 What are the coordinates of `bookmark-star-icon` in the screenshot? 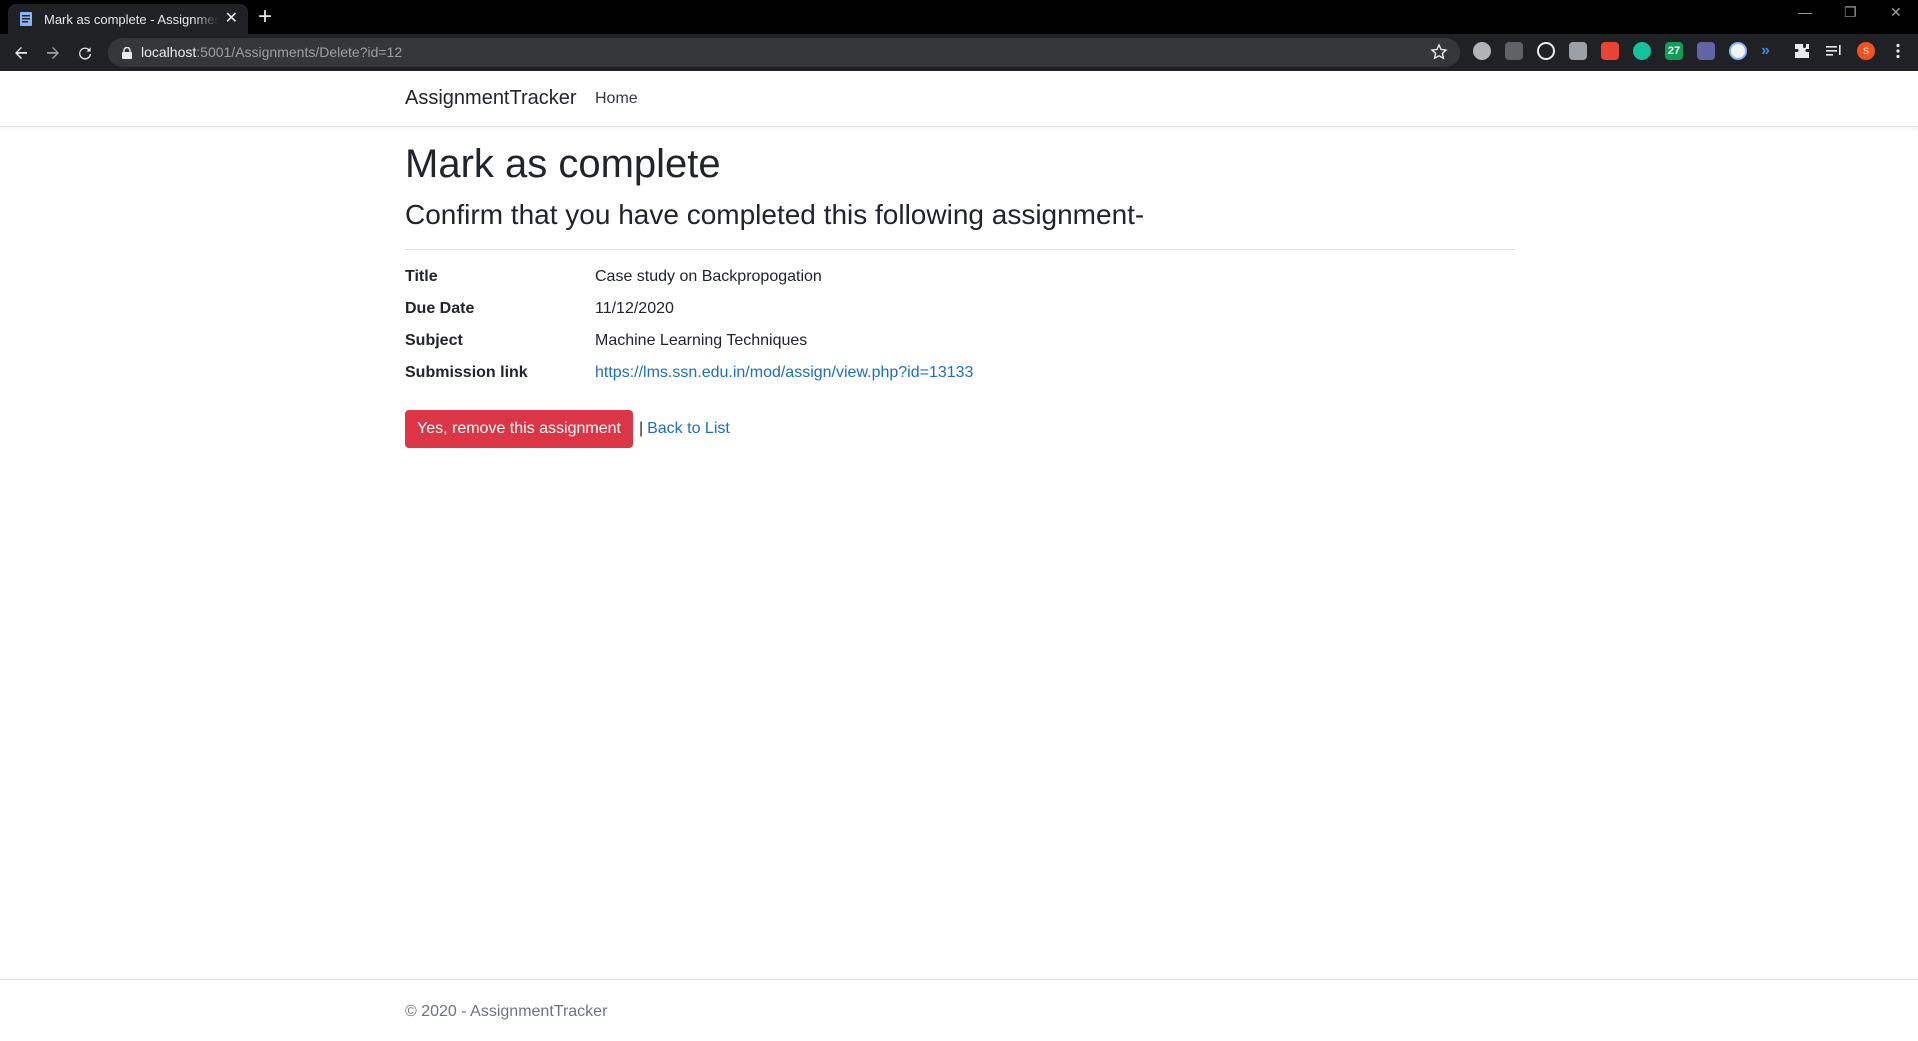 It's located at (1439, 54).